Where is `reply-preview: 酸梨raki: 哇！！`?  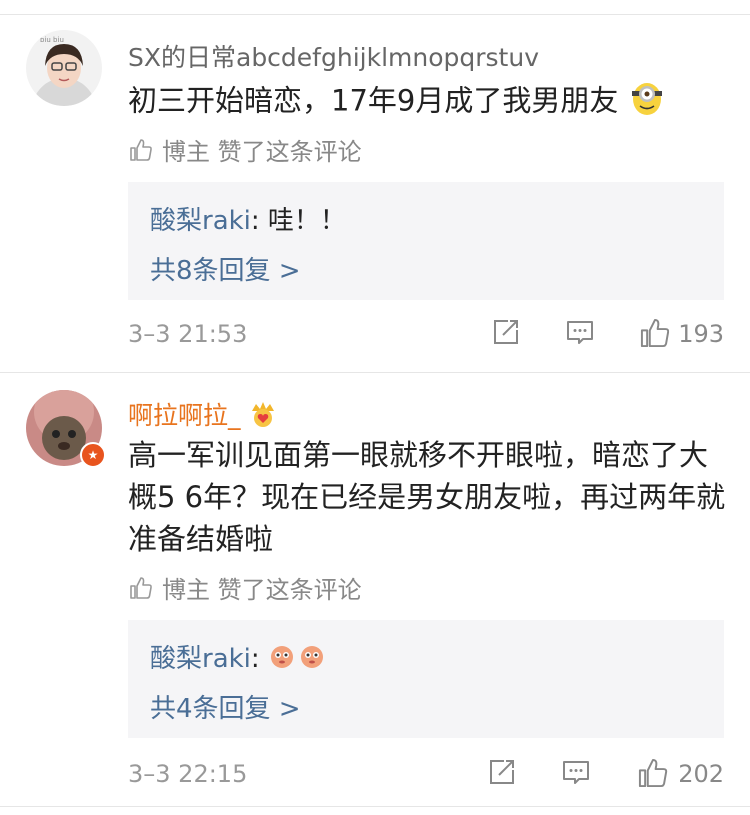 reply-preview: 酸梨raki: 哇！！ is located at coordinates (248, 218).